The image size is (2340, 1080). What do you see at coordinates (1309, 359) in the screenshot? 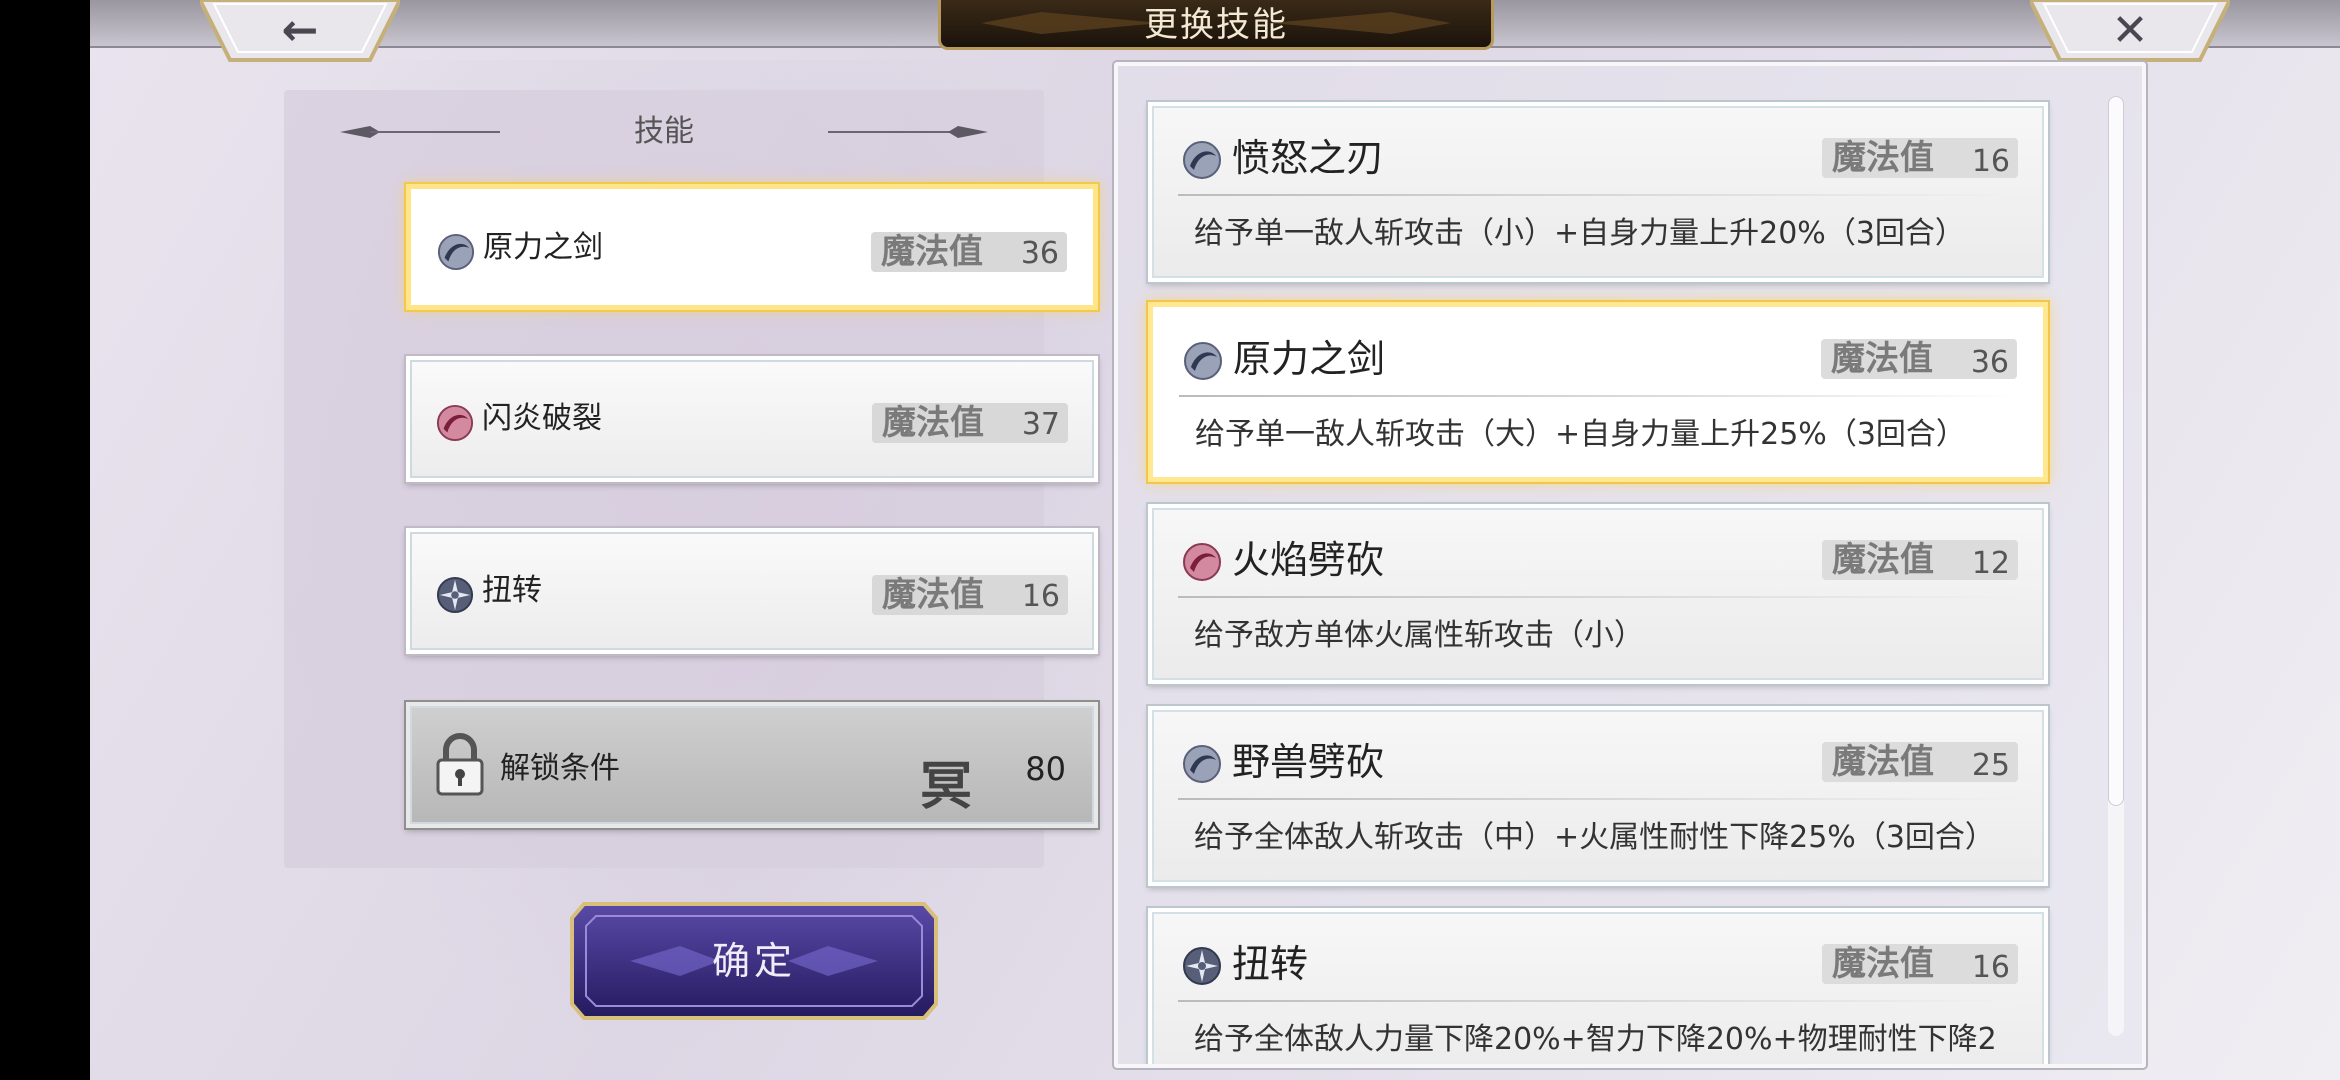
I see `skill-name: 原力之剑` at bounding box center [1309, 359].